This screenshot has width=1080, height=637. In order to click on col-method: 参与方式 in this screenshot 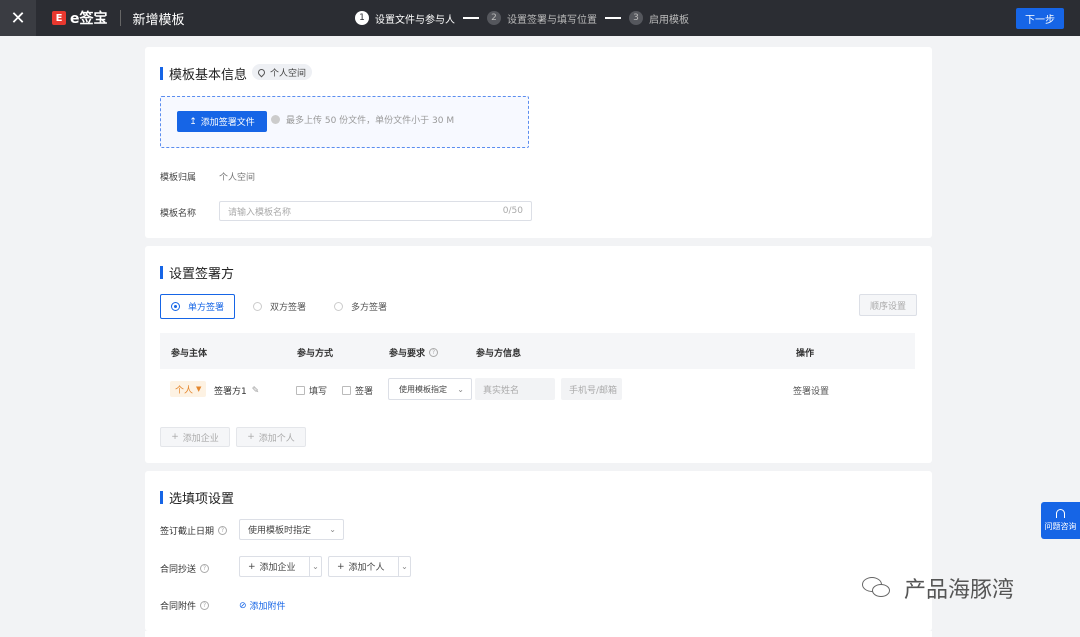, I will do `click(315, 354)`.